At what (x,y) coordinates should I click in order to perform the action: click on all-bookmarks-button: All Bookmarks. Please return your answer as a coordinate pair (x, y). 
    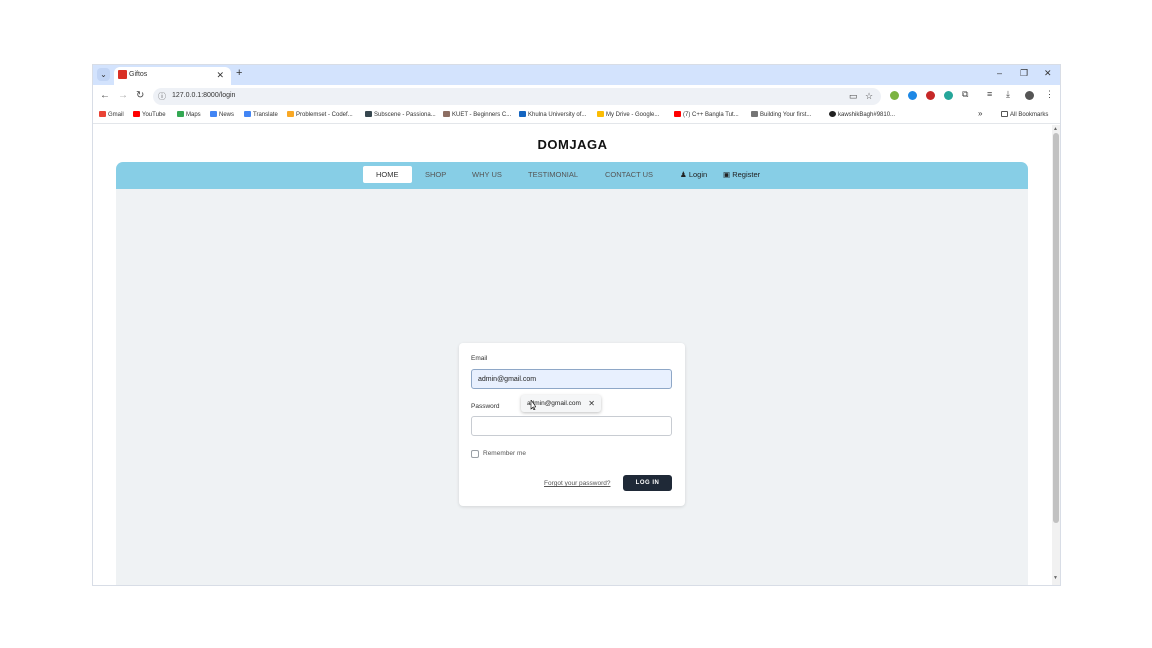
    Looking at the image, I should click on (1024, 114).